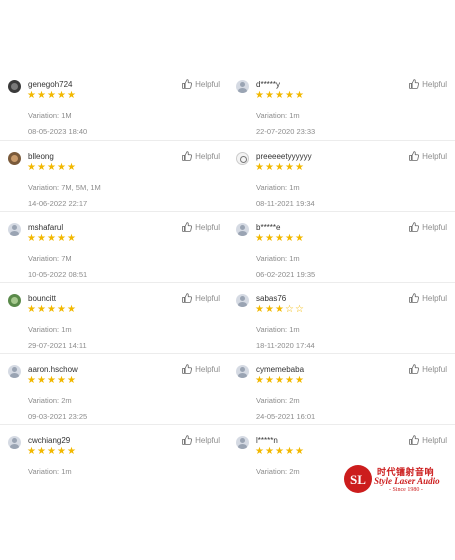 This screenshot has width=455, height=560. Describe the element at coordinates (53, 369) in the screenshot. I see `reviewer-username: aaron.hschow` at that location.